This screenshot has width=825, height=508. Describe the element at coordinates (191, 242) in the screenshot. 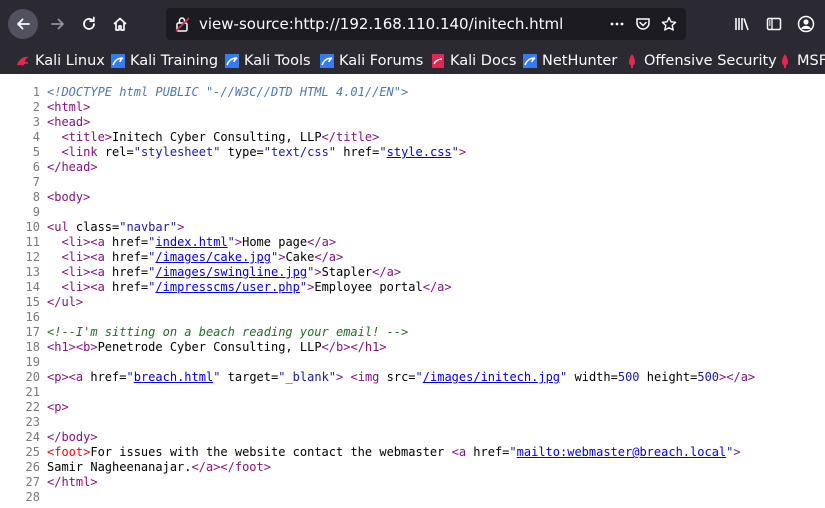

I see `source-link: index.html` at that location.